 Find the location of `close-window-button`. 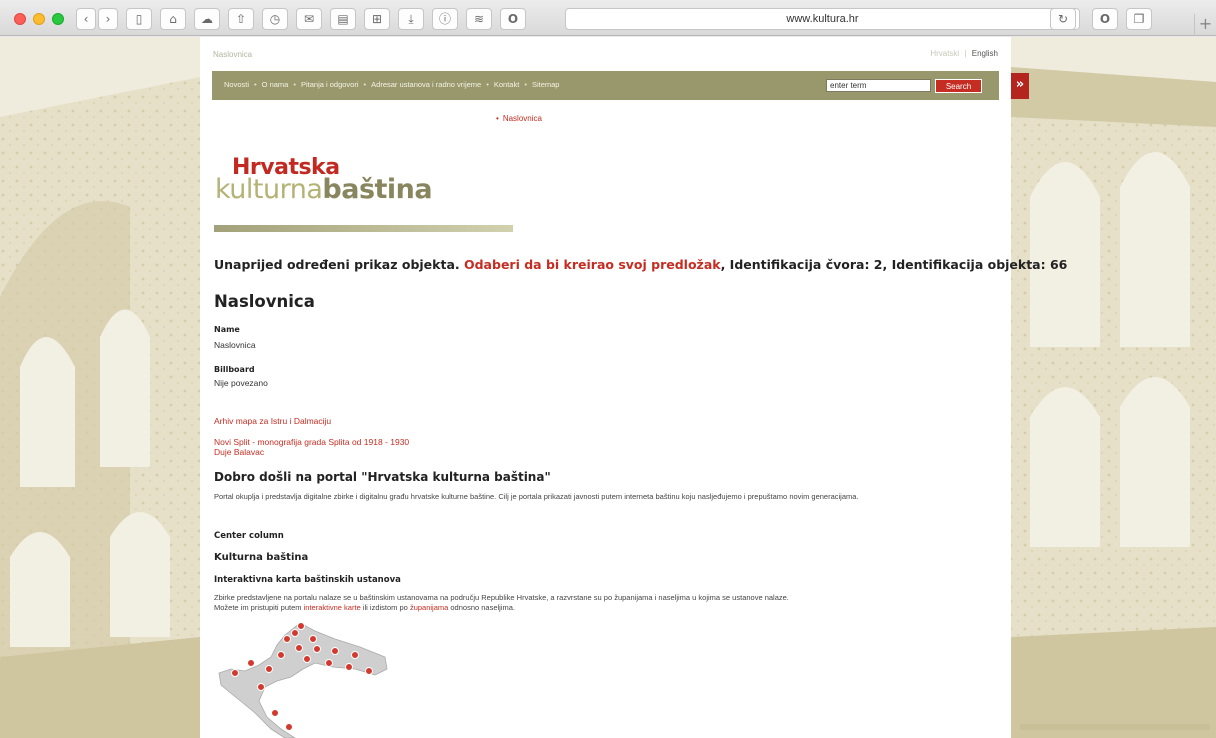

close-window-button is located at coordinates (20, 19).